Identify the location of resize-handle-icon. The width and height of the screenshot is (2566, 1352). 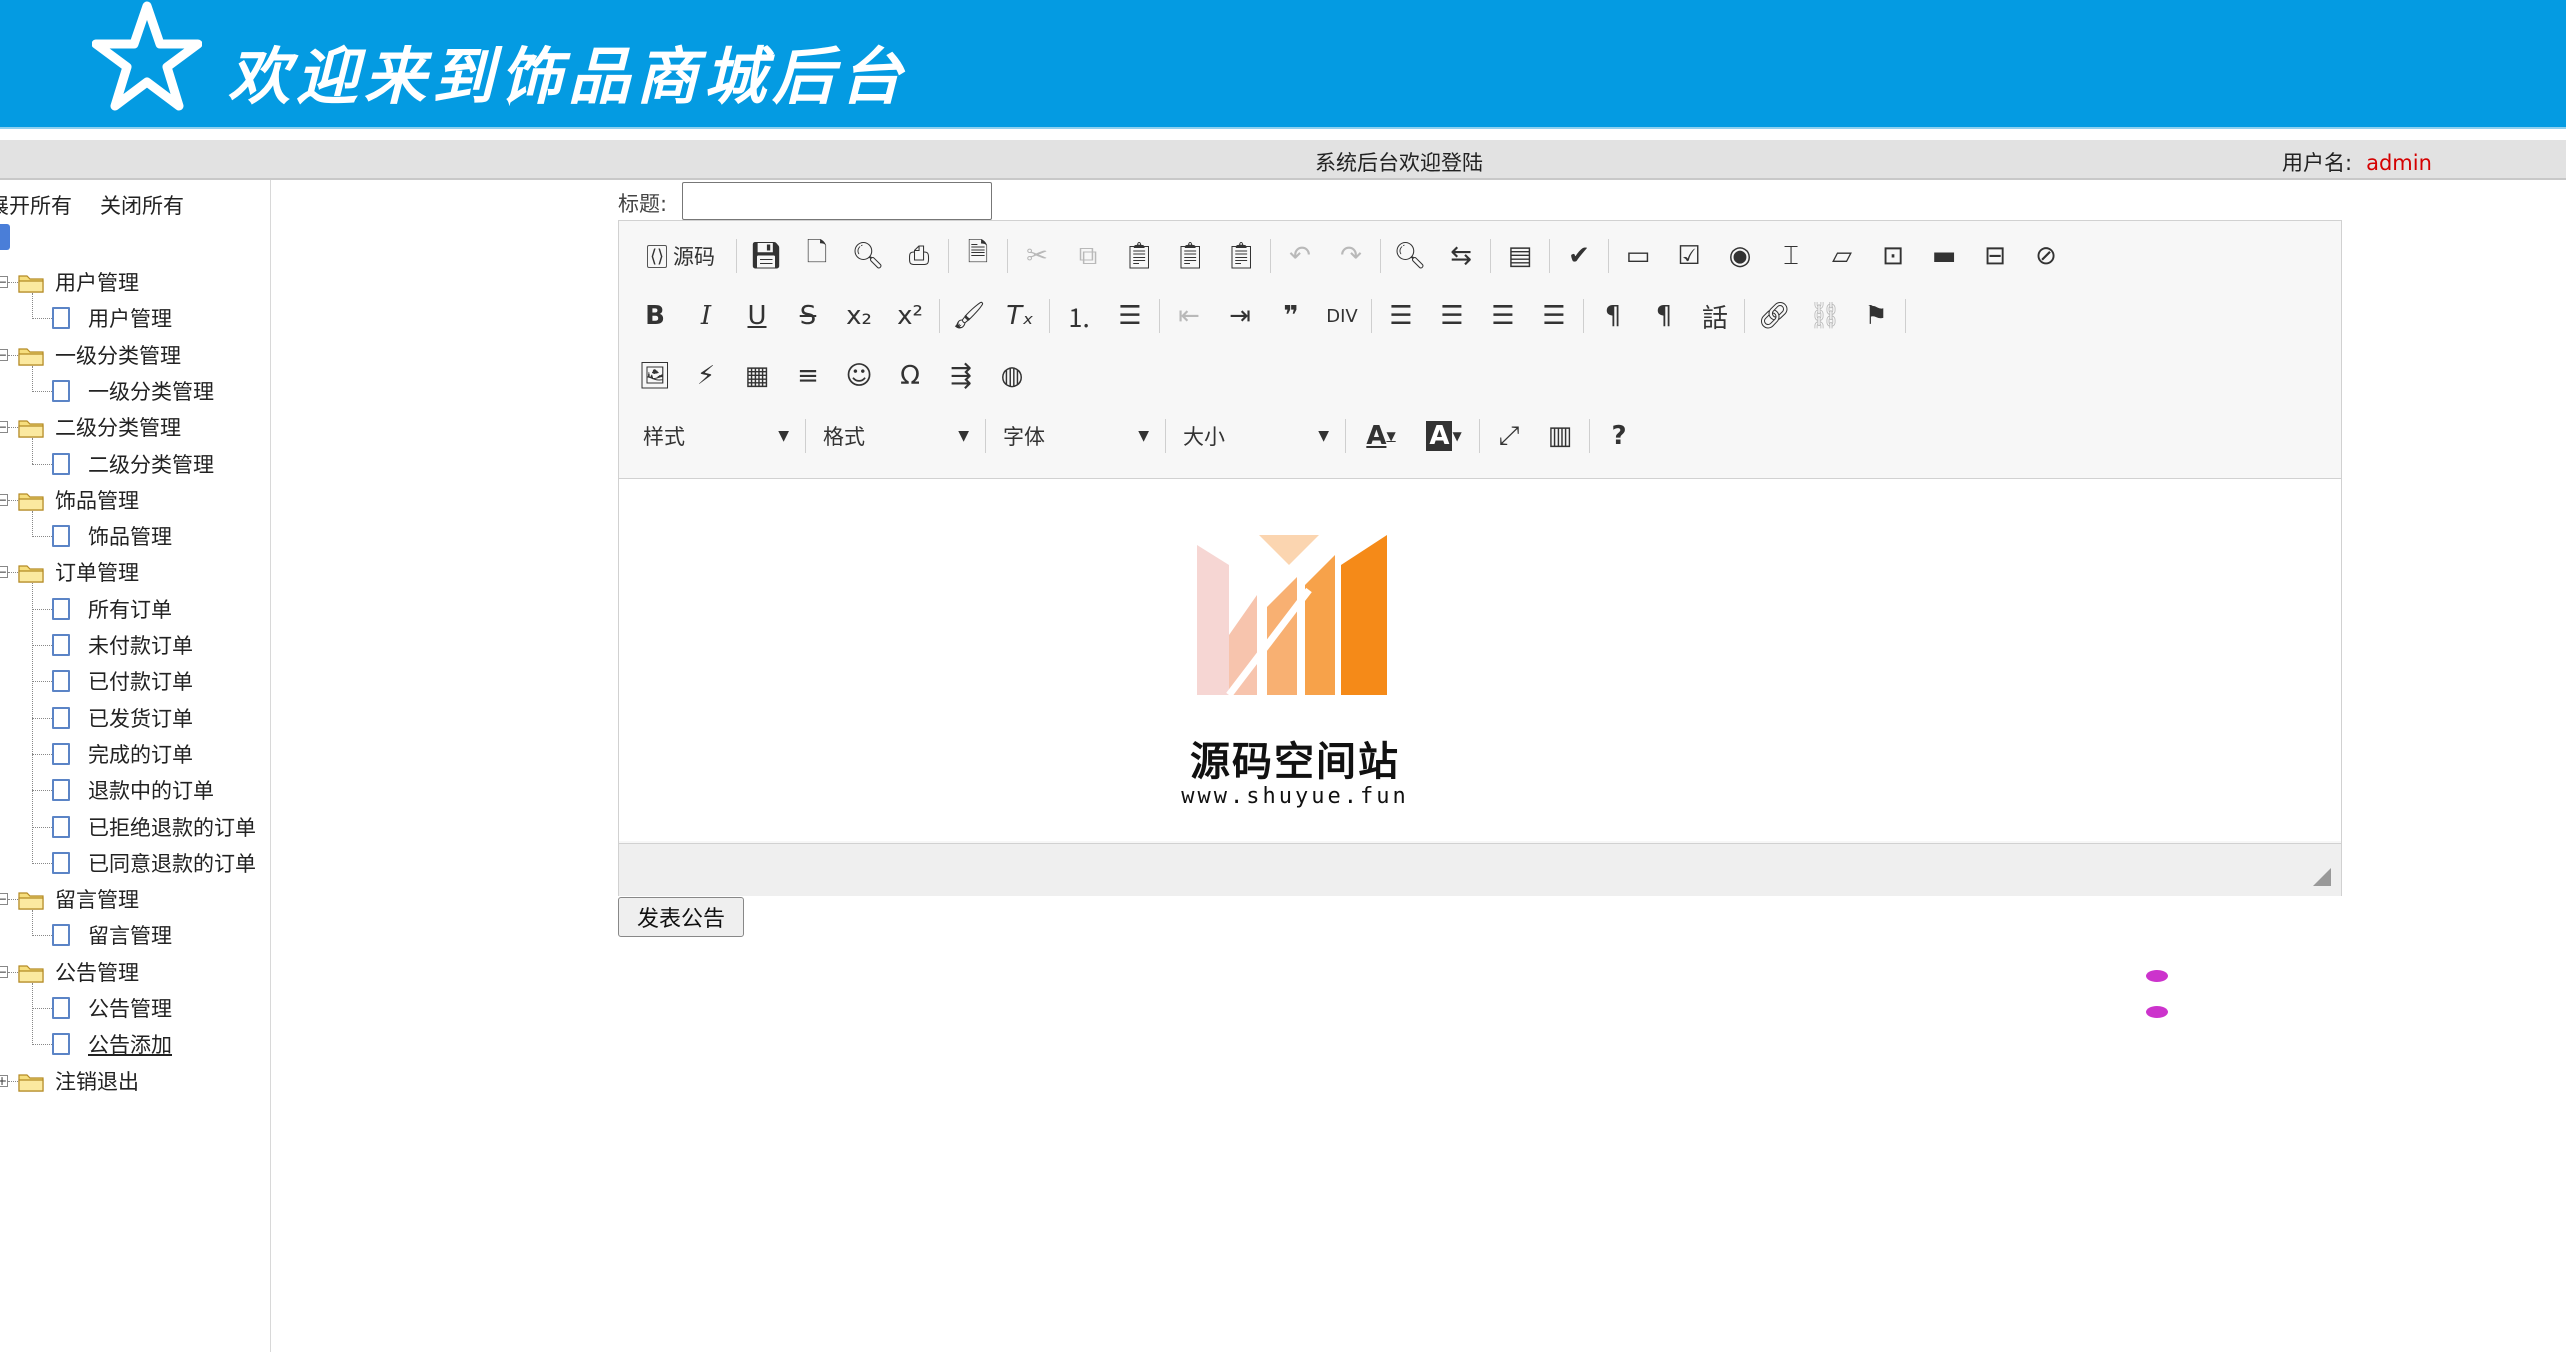
(2322, 877).